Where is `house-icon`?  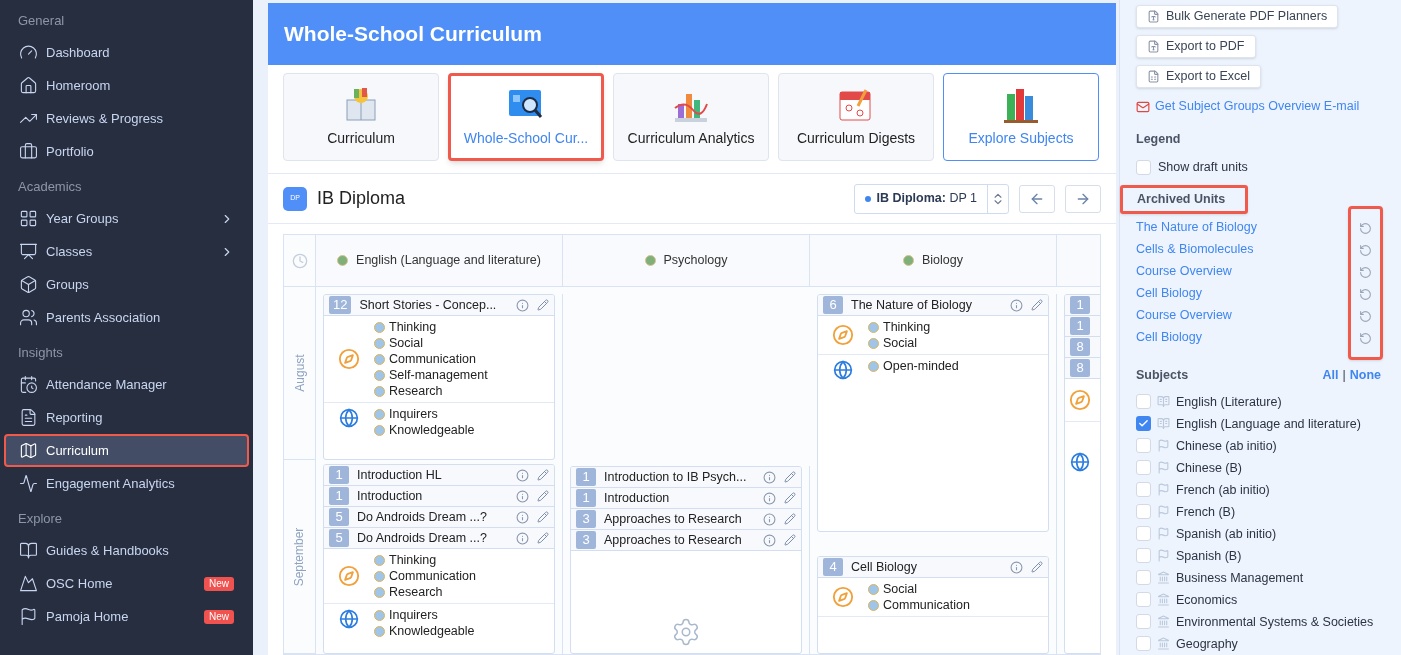
house-icon is located at coordinates (28, 85).